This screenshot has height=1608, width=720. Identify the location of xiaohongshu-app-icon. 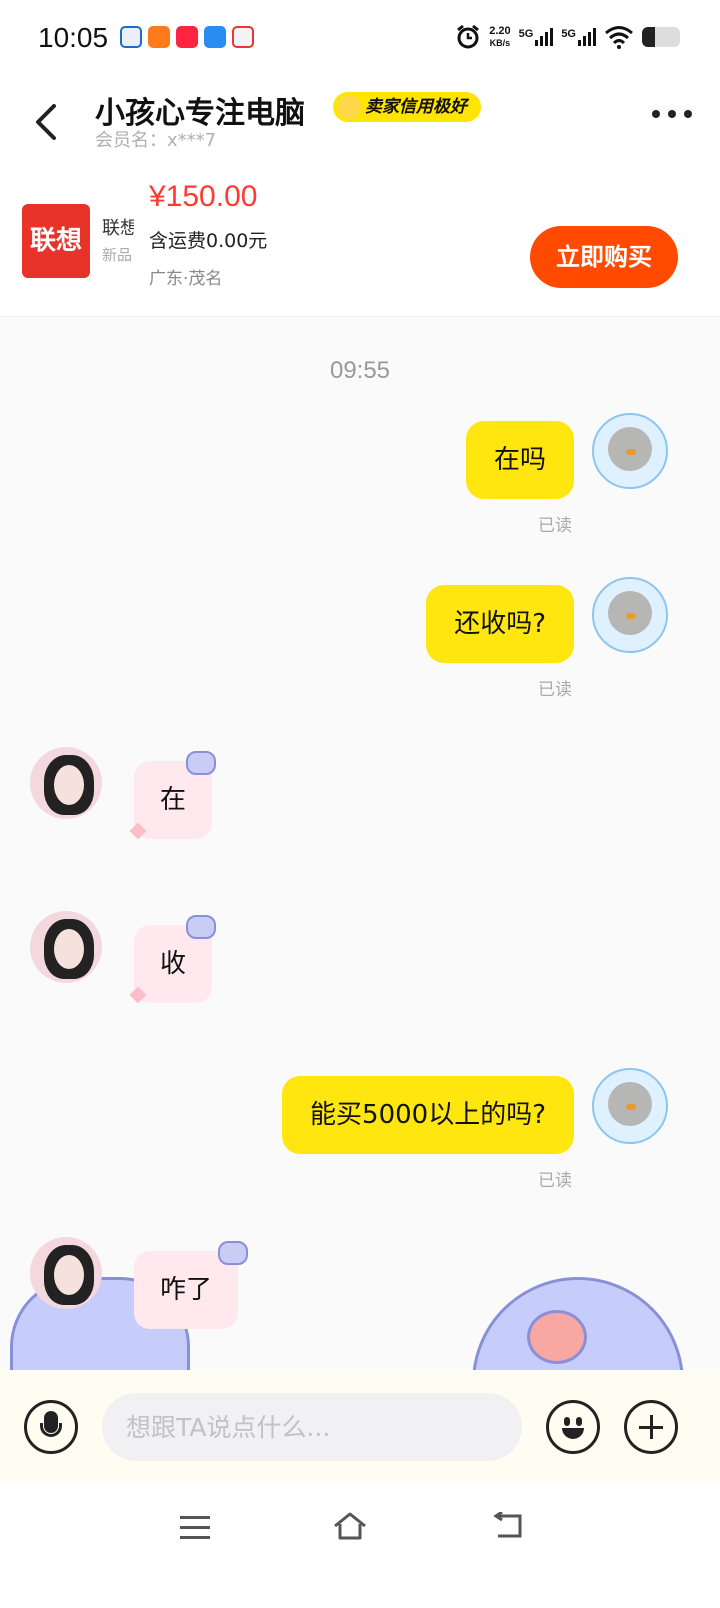
(187, 37).